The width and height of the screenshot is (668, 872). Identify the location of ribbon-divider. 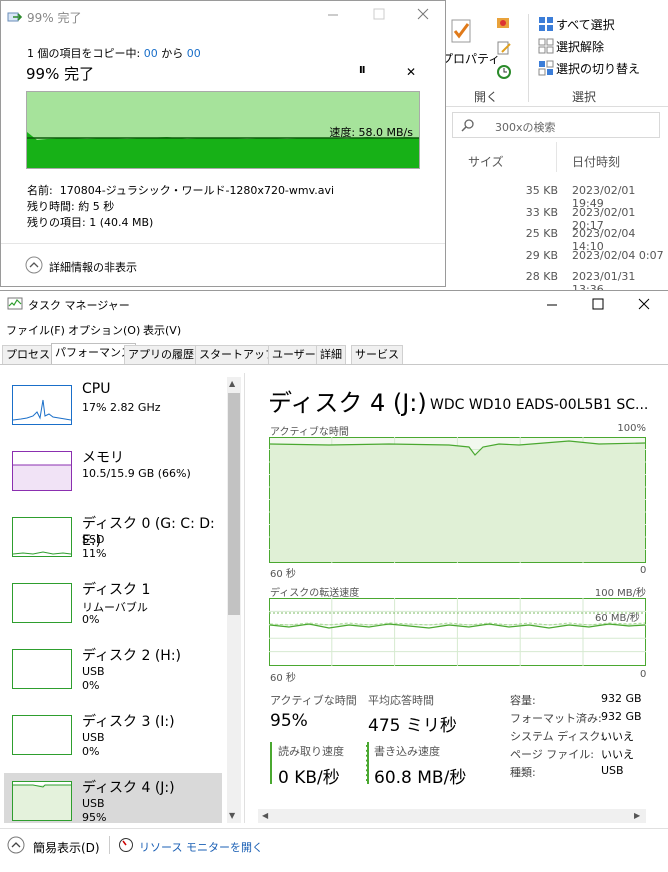
(528, 58).